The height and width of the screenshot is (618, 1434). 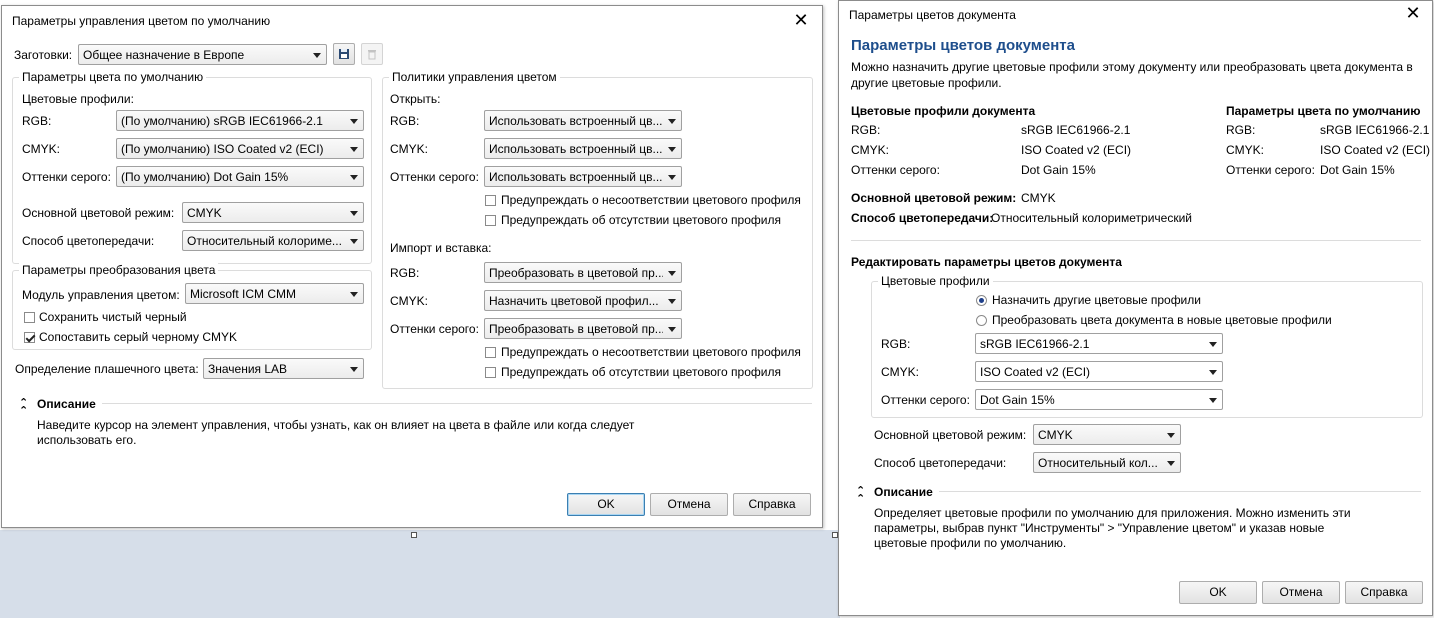 I want to click on default-cmyk-value: ISO Coated v2 (ECI), so click(x=1375, y=150).